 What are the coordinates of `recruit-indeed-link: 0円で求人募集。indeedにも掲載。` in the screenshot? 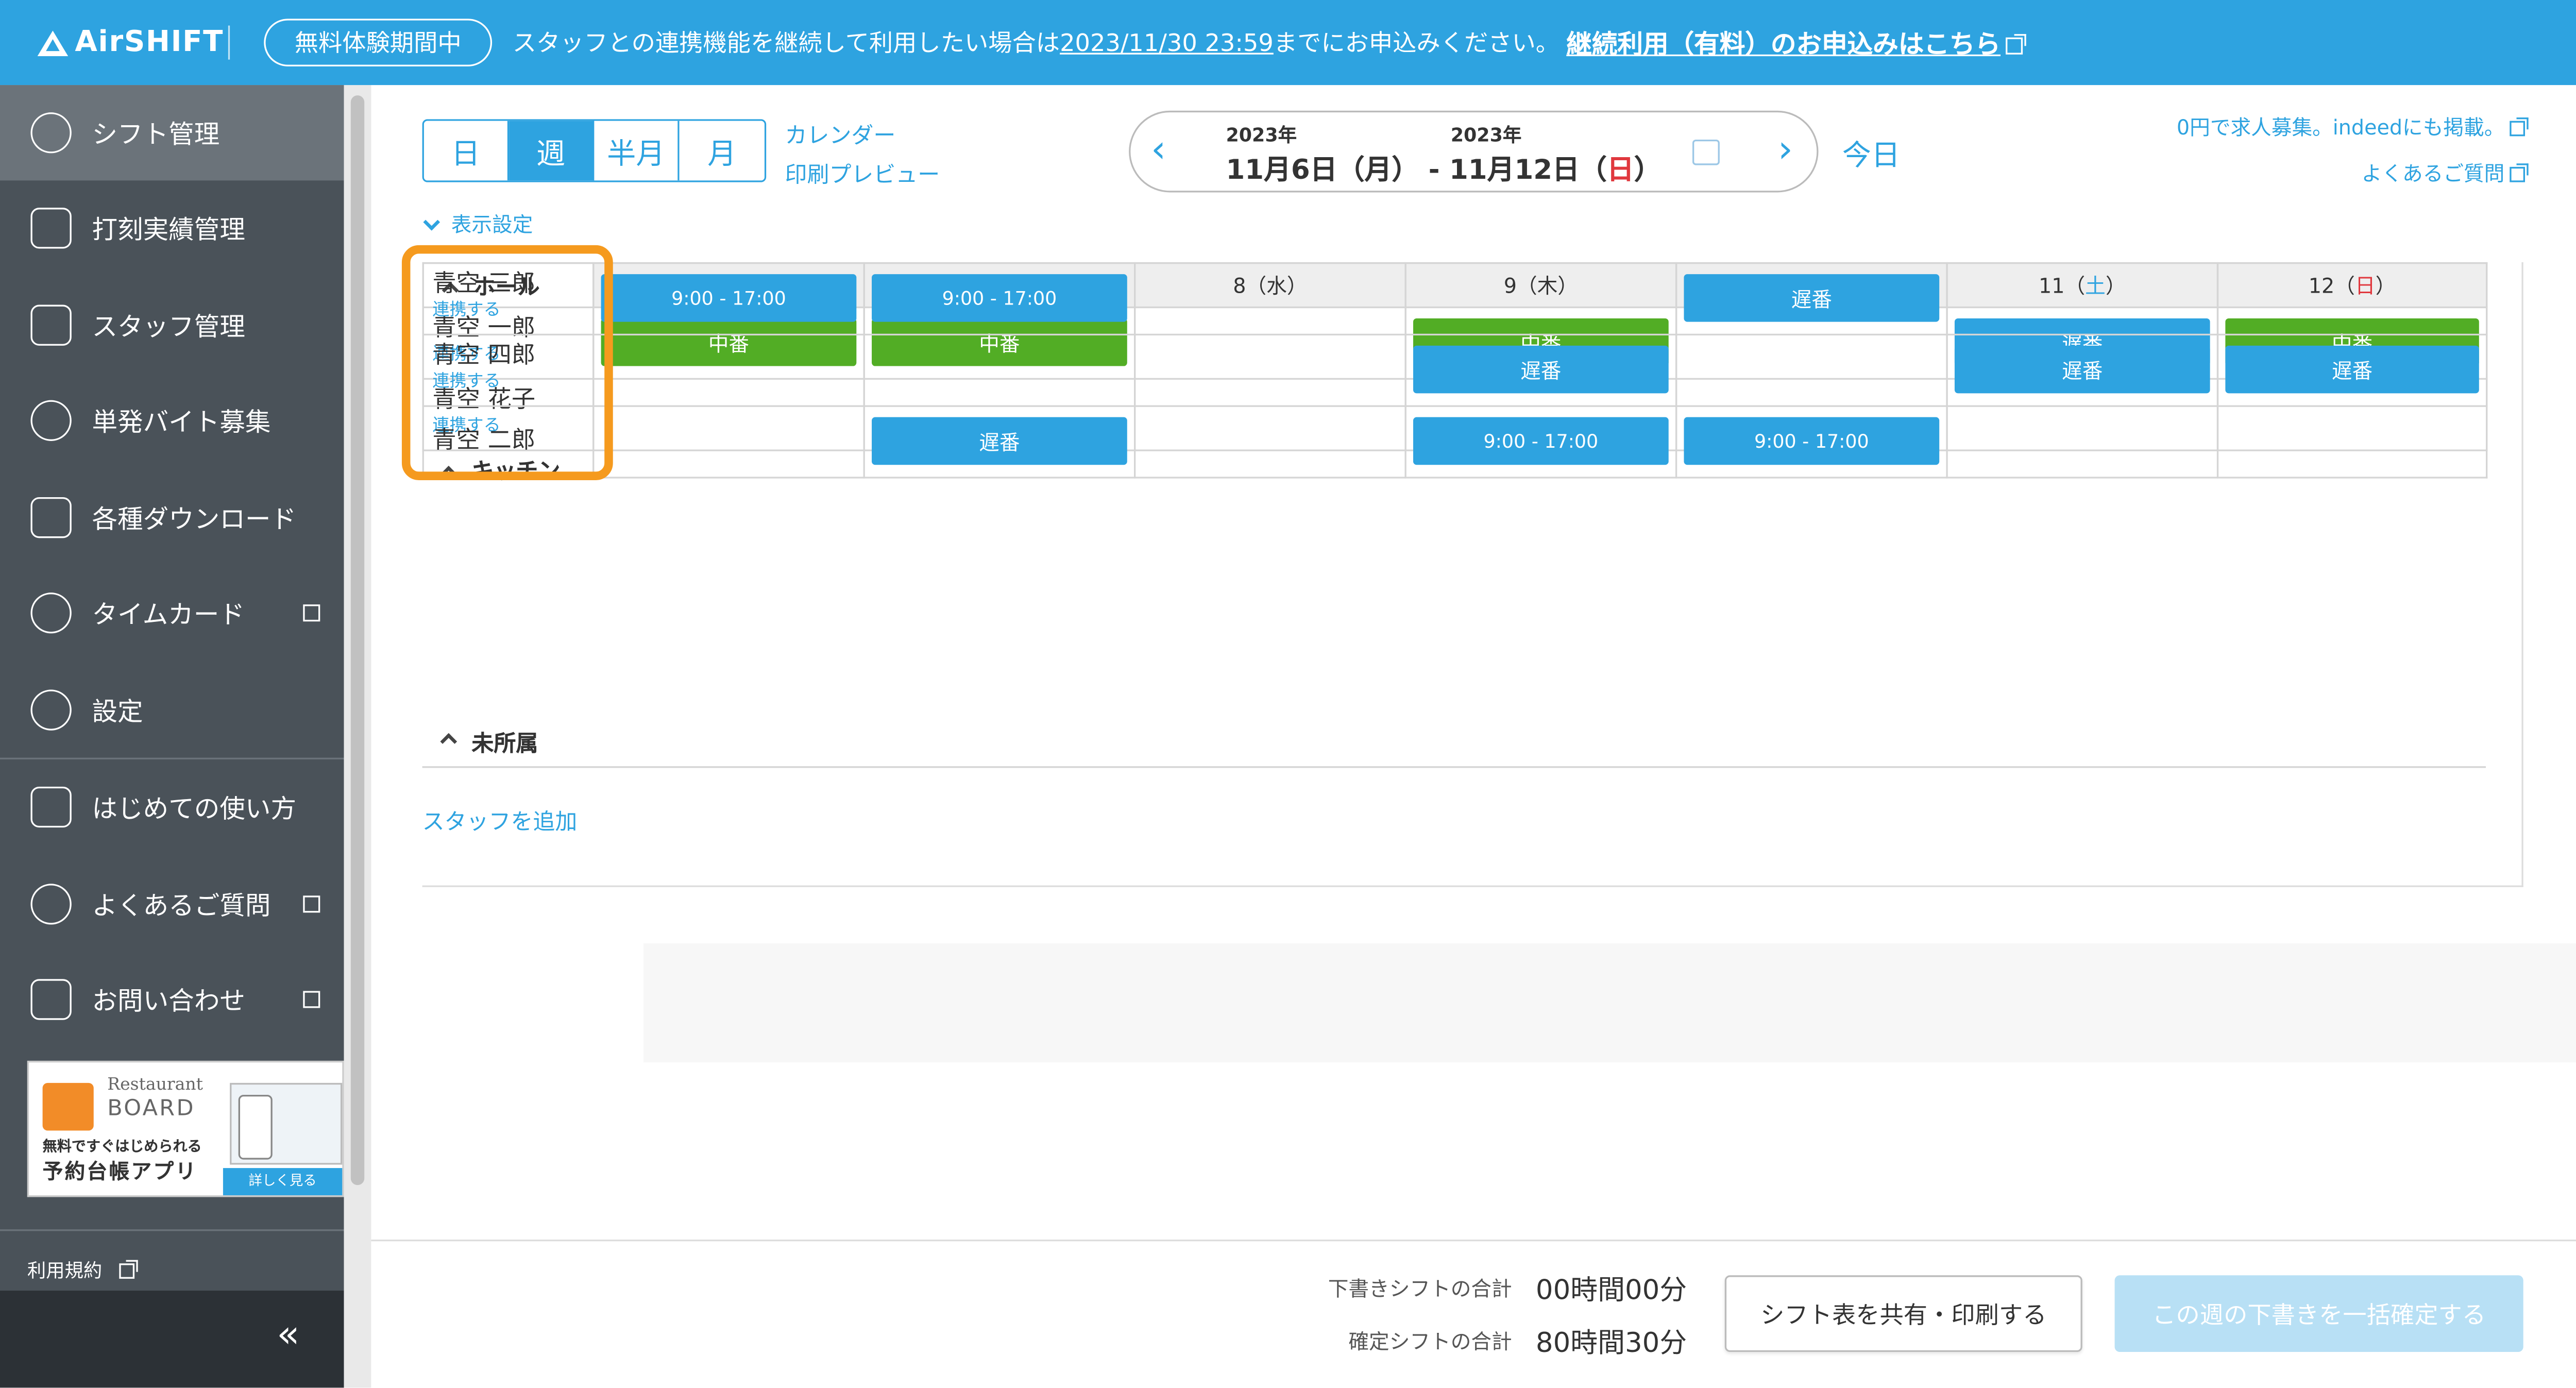 It's located at (2353, 126).